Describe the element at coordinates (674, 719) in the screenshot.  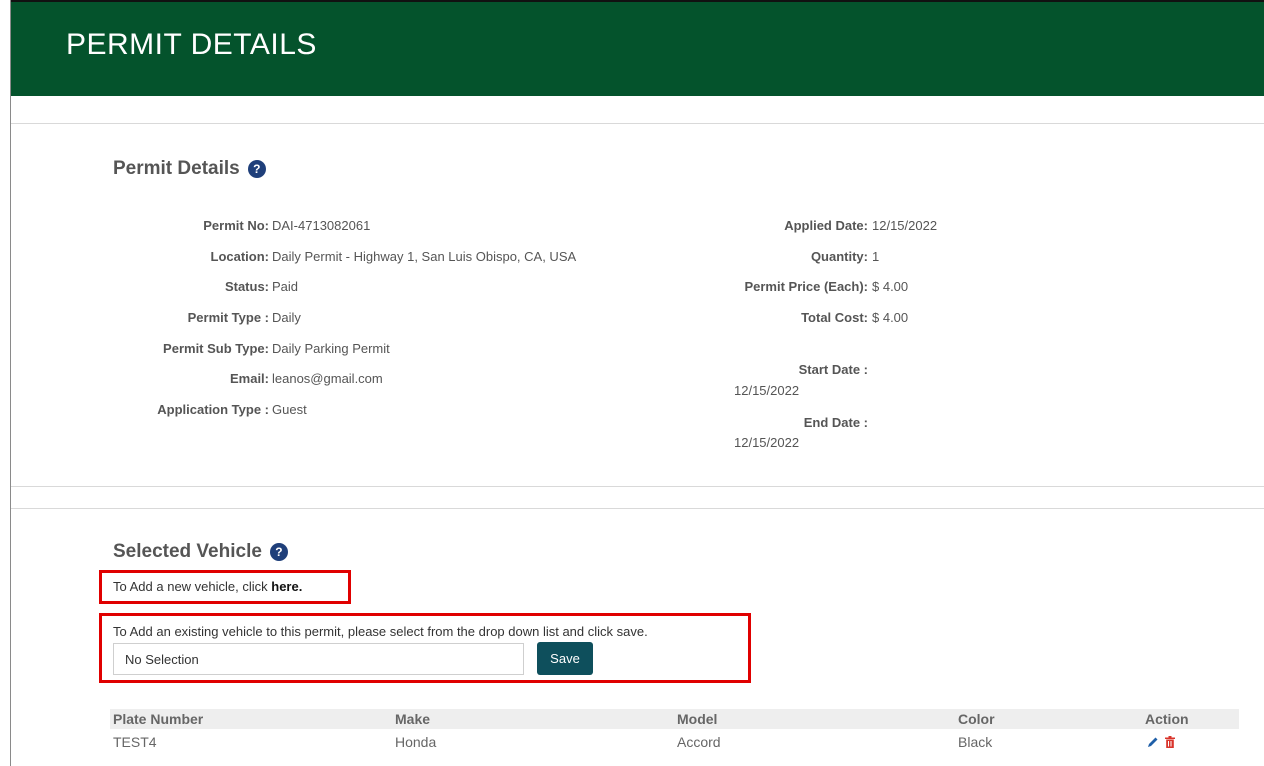
I see `table-header` at that location.